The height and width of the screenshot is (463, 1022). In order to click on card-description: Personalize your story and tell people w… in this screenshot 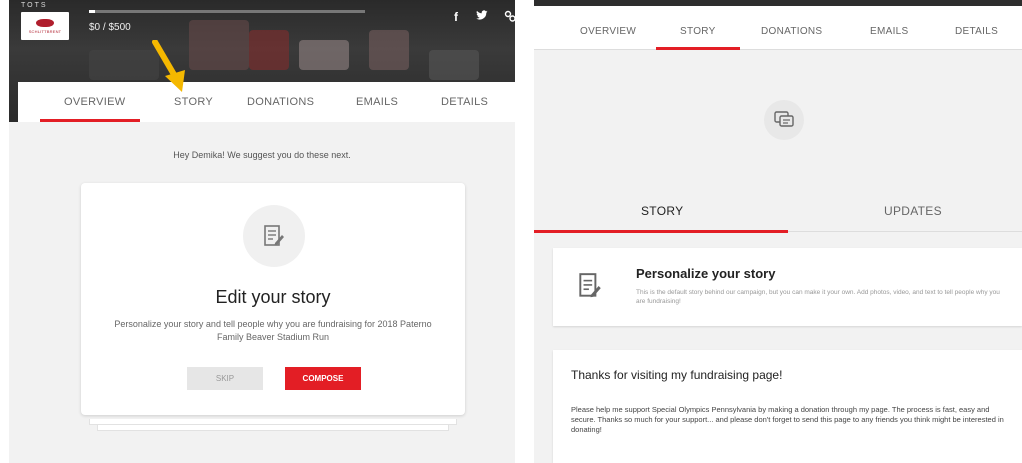, I will do `click(273, 330)`.